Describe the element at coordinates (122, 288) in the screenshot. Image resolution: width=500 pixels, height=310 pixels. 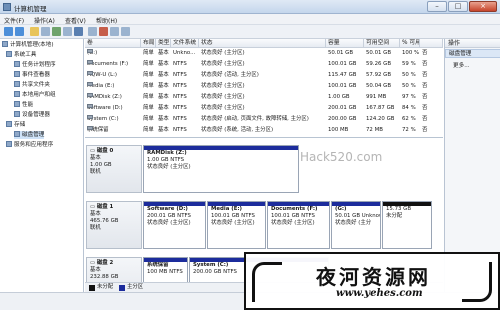
I see `legend-swatch-primary` at that location.